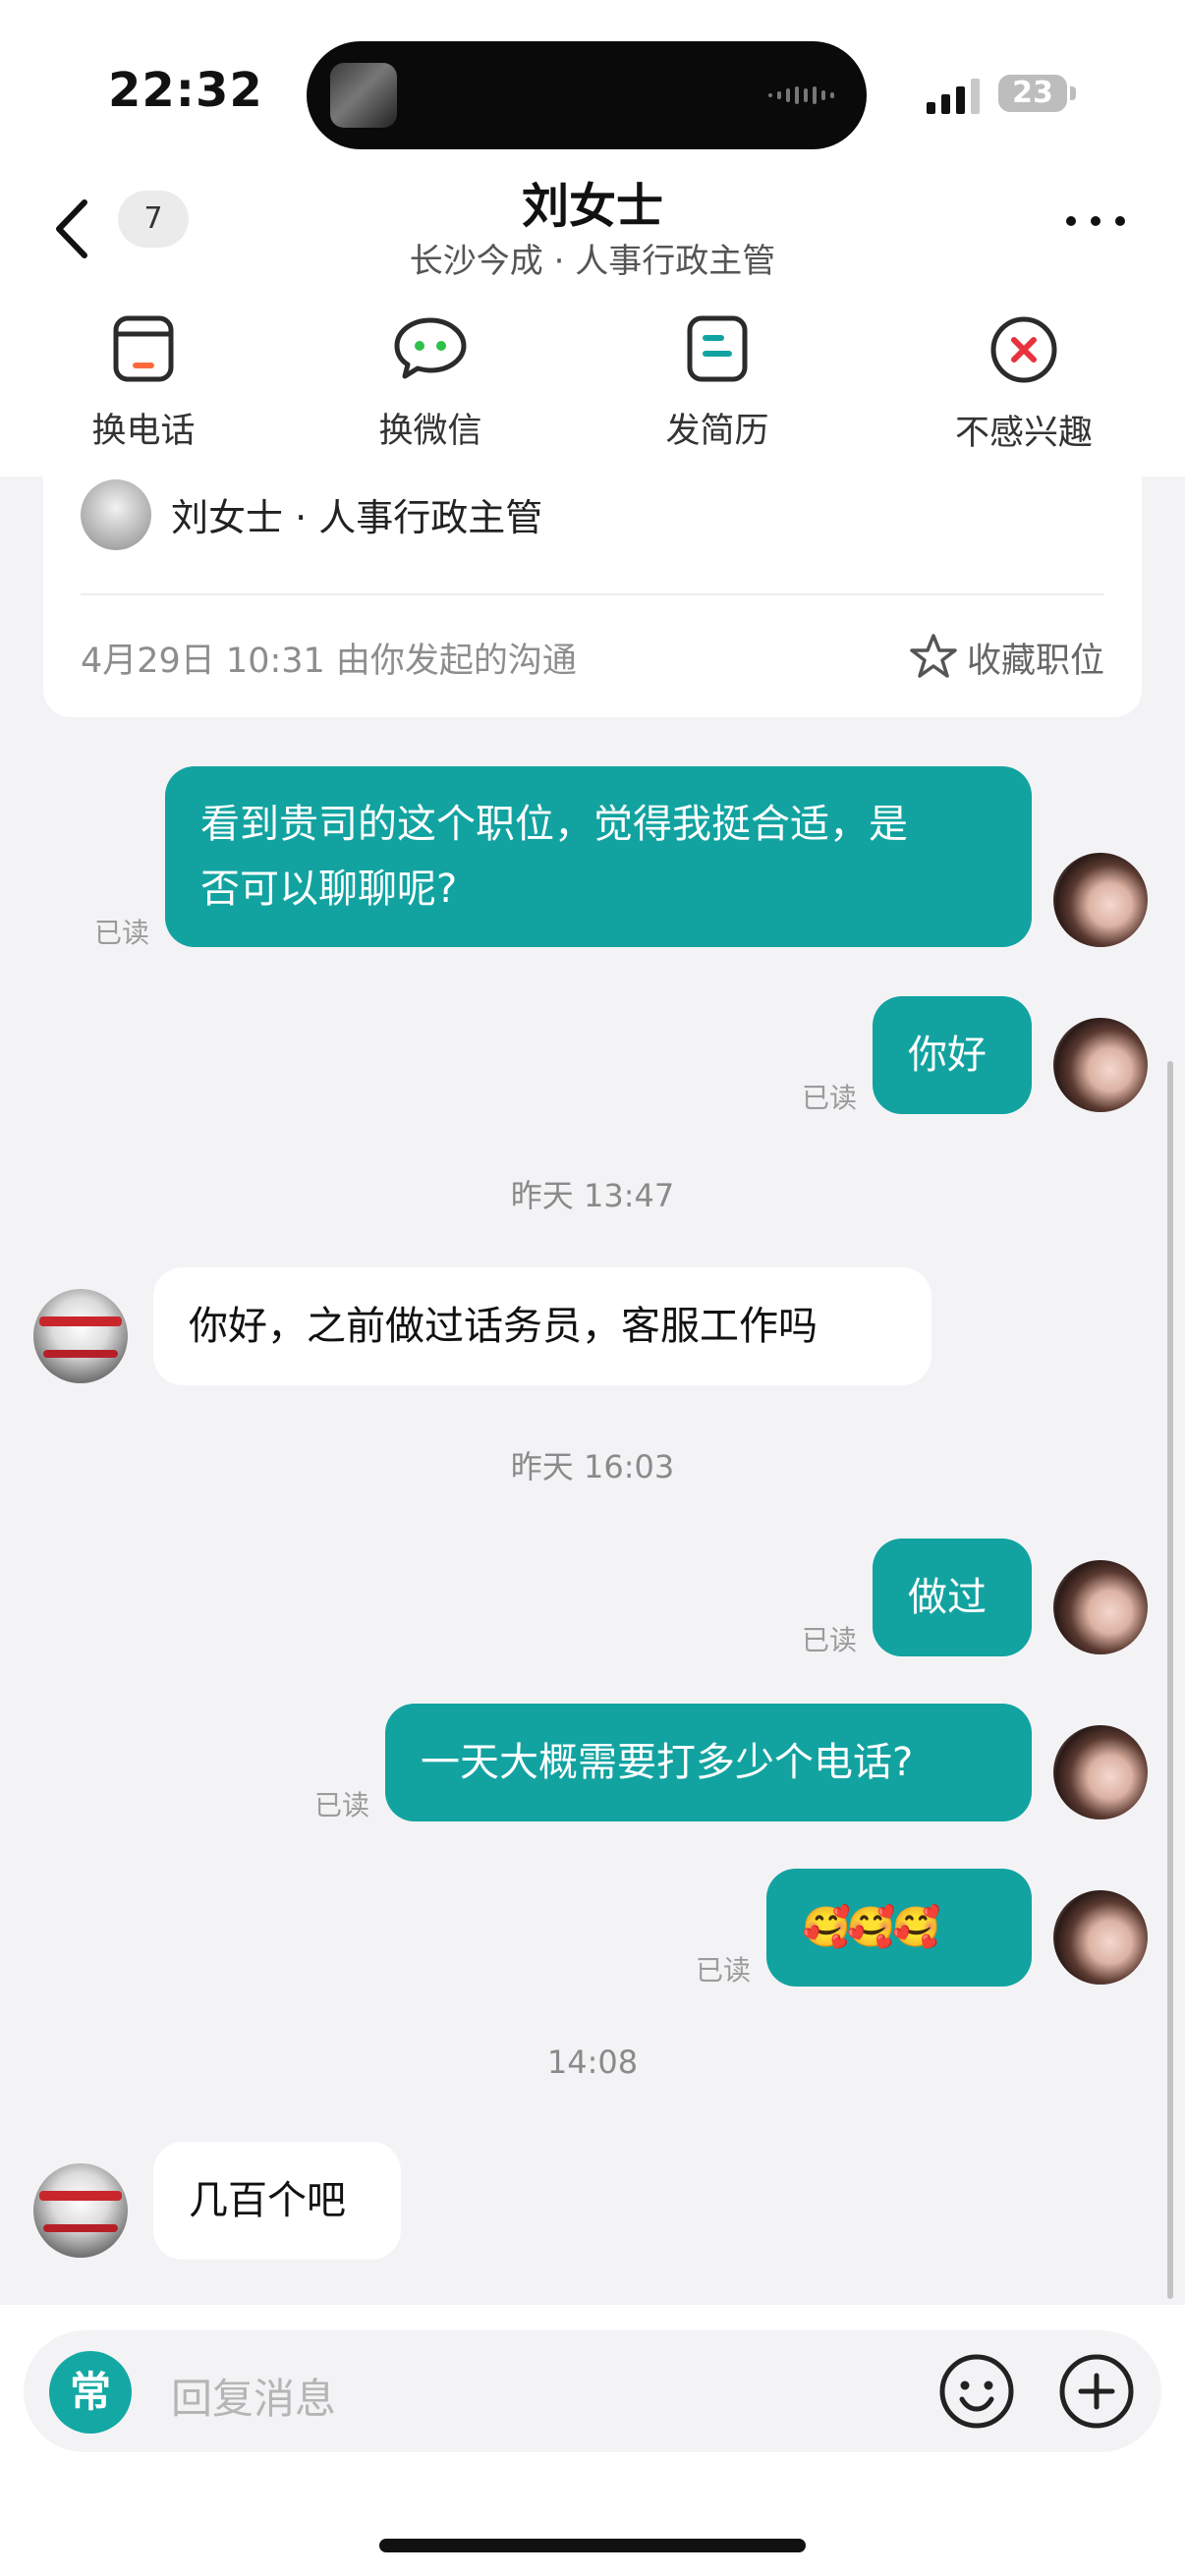 The image size is (1185, 2576). Describe the element at coordinates (431, 348) in the screenshot. I see `wechat-bubble-icon` at that location.